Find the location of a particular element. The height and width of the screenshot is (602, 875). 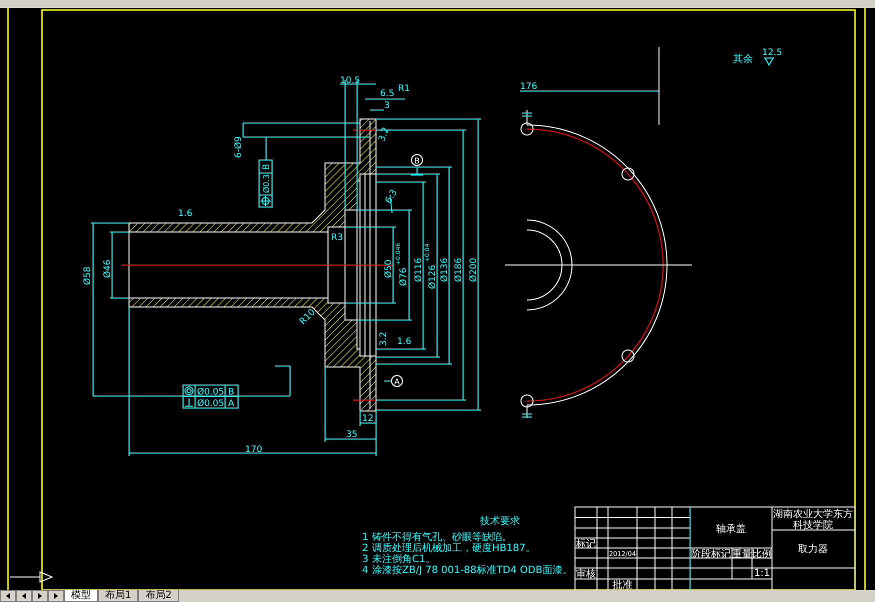

position-symbol-icon is located at coordinates (265, 201).